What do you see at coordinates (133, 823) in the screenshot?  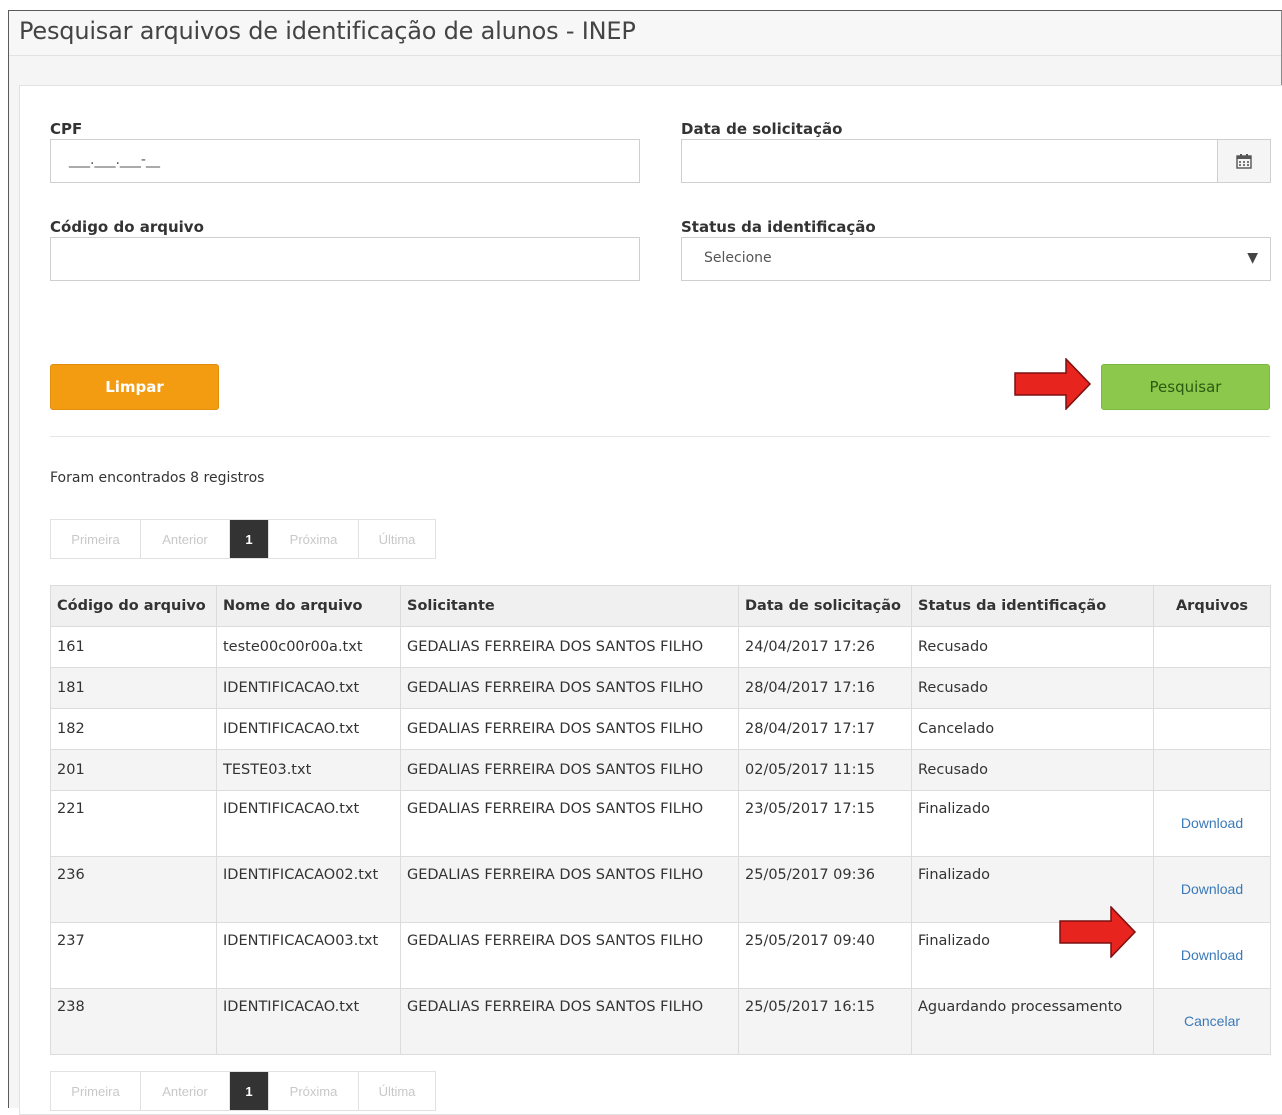 I see `cell-code: 221` at bounding box center [133, 823].